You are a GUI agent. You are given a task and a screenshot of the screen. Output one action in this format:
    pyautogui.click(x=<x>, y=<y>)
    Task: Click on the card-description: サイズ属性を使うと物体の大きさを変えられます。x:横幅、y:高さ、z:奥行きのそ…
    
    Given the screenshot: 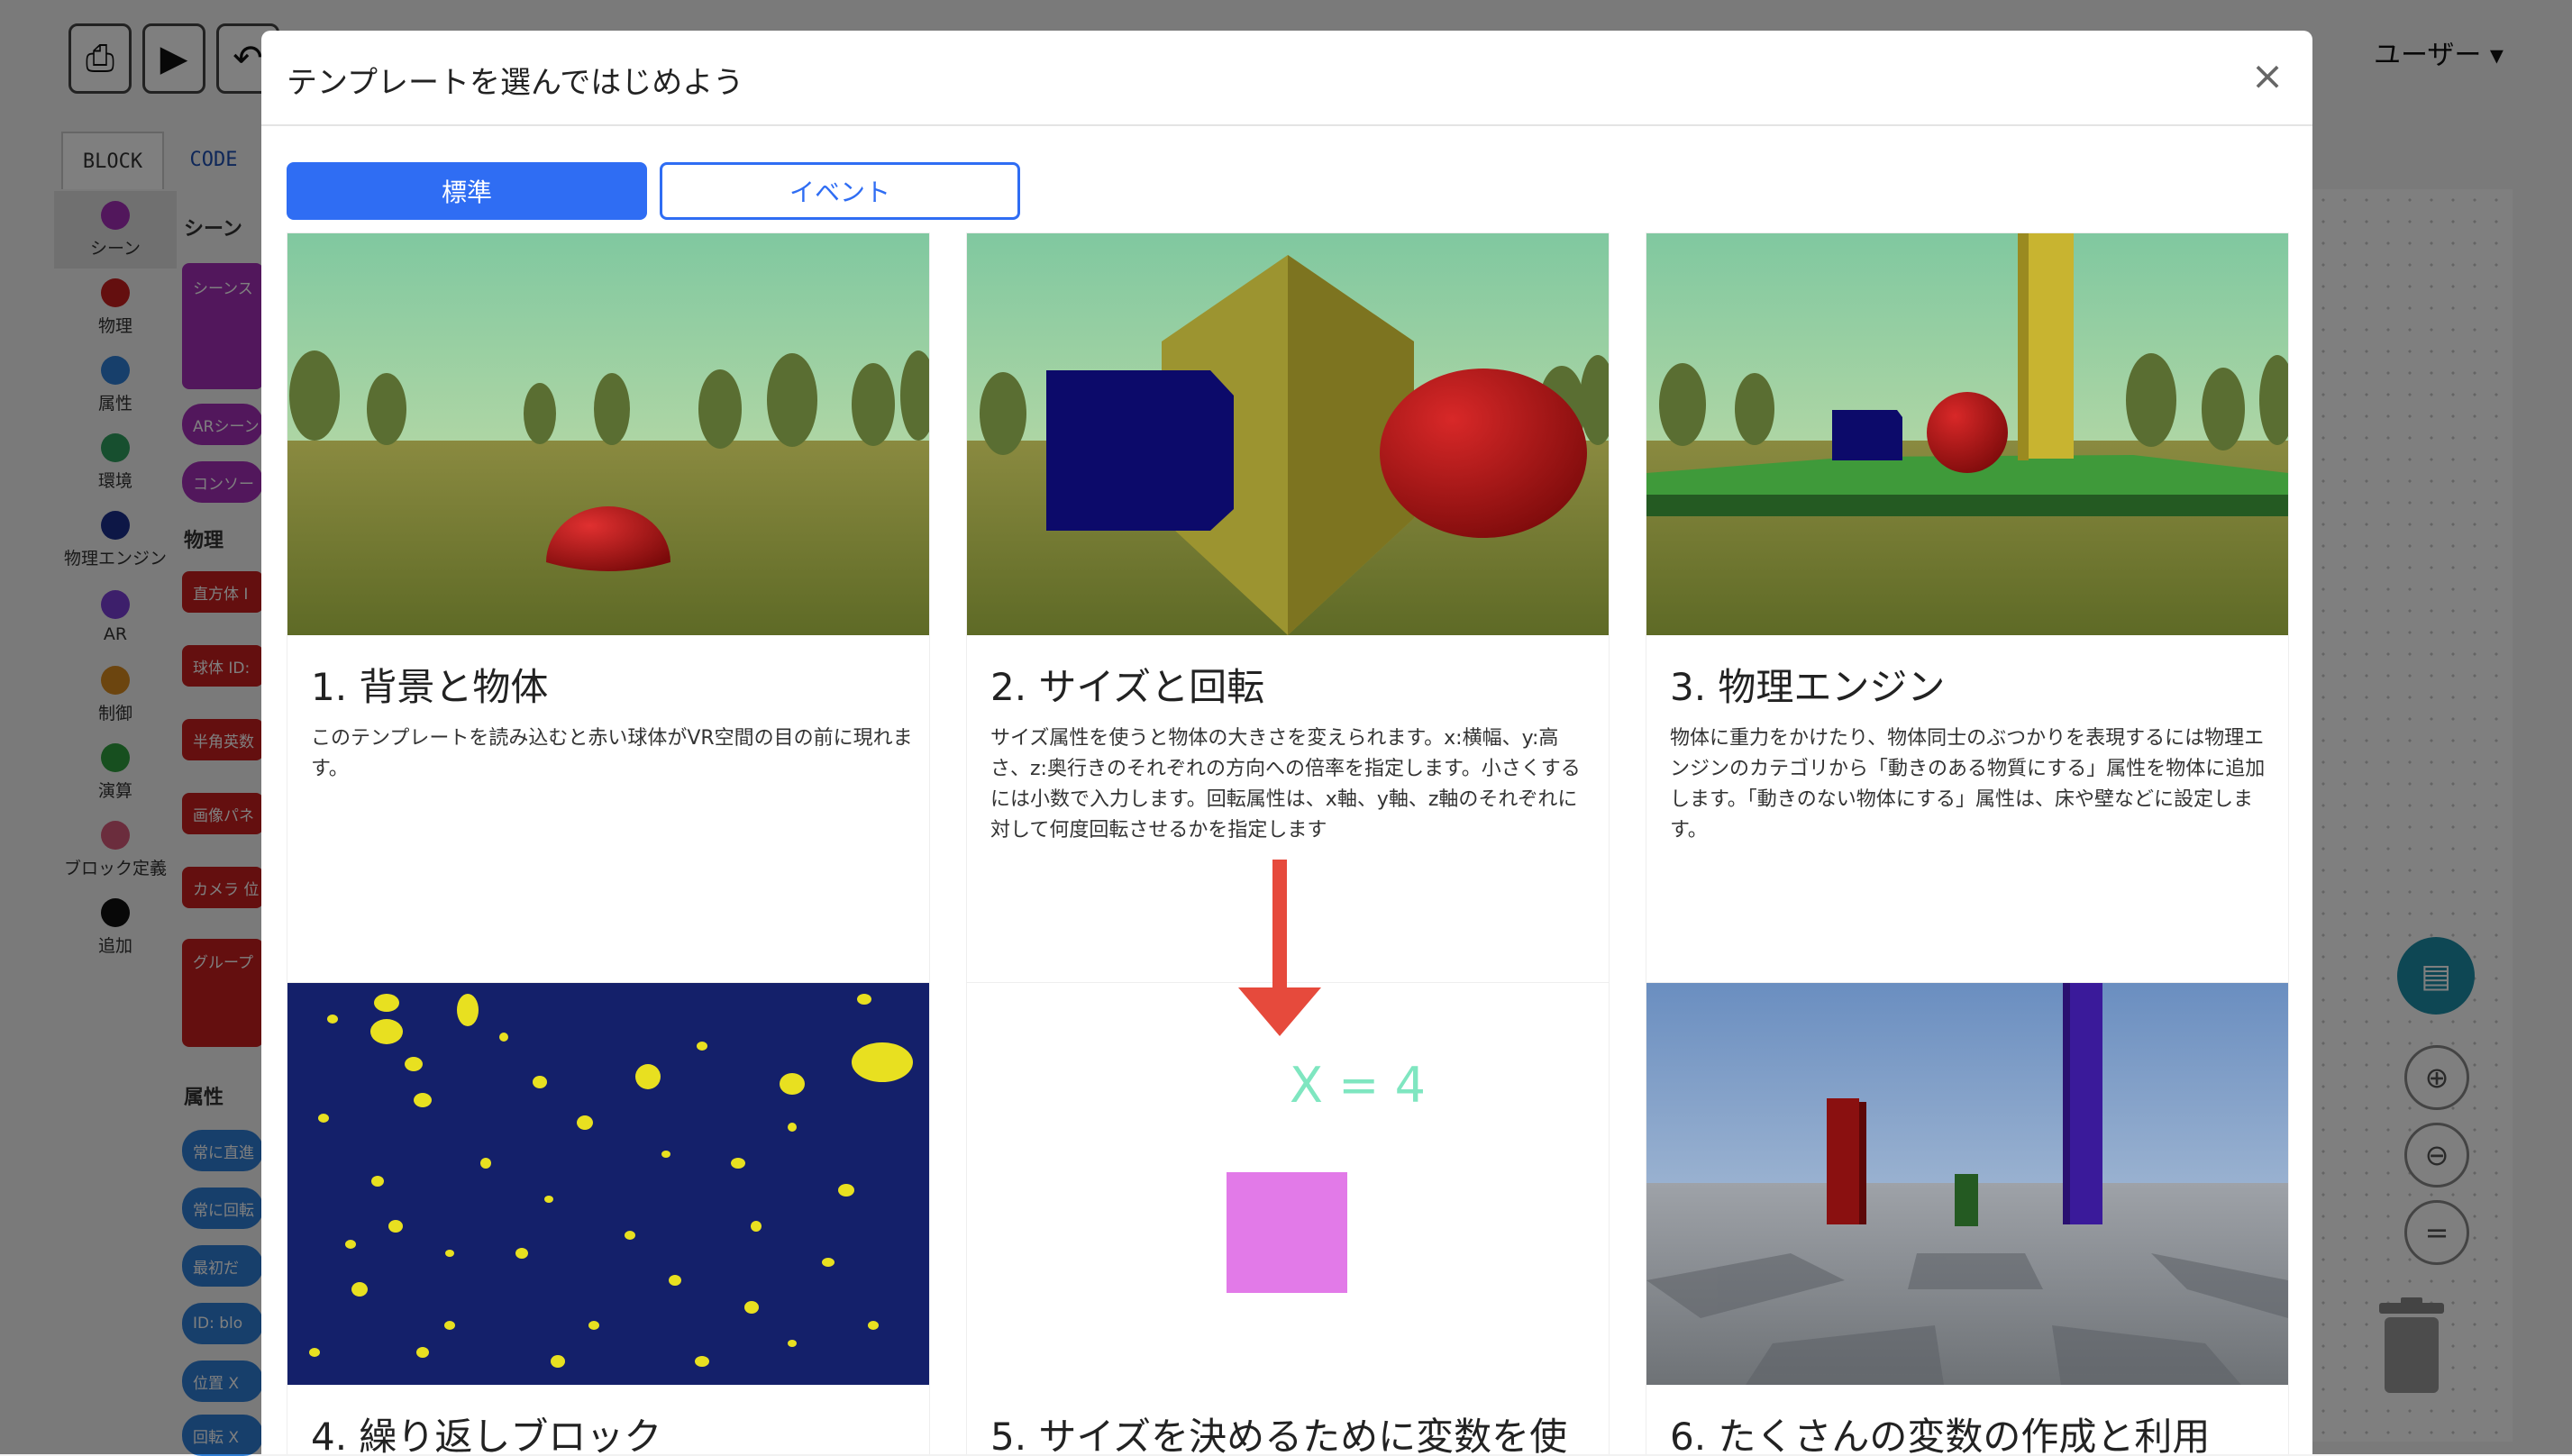 What is the action you would take?
    pyautogui.click(x=1285, y=784)
    